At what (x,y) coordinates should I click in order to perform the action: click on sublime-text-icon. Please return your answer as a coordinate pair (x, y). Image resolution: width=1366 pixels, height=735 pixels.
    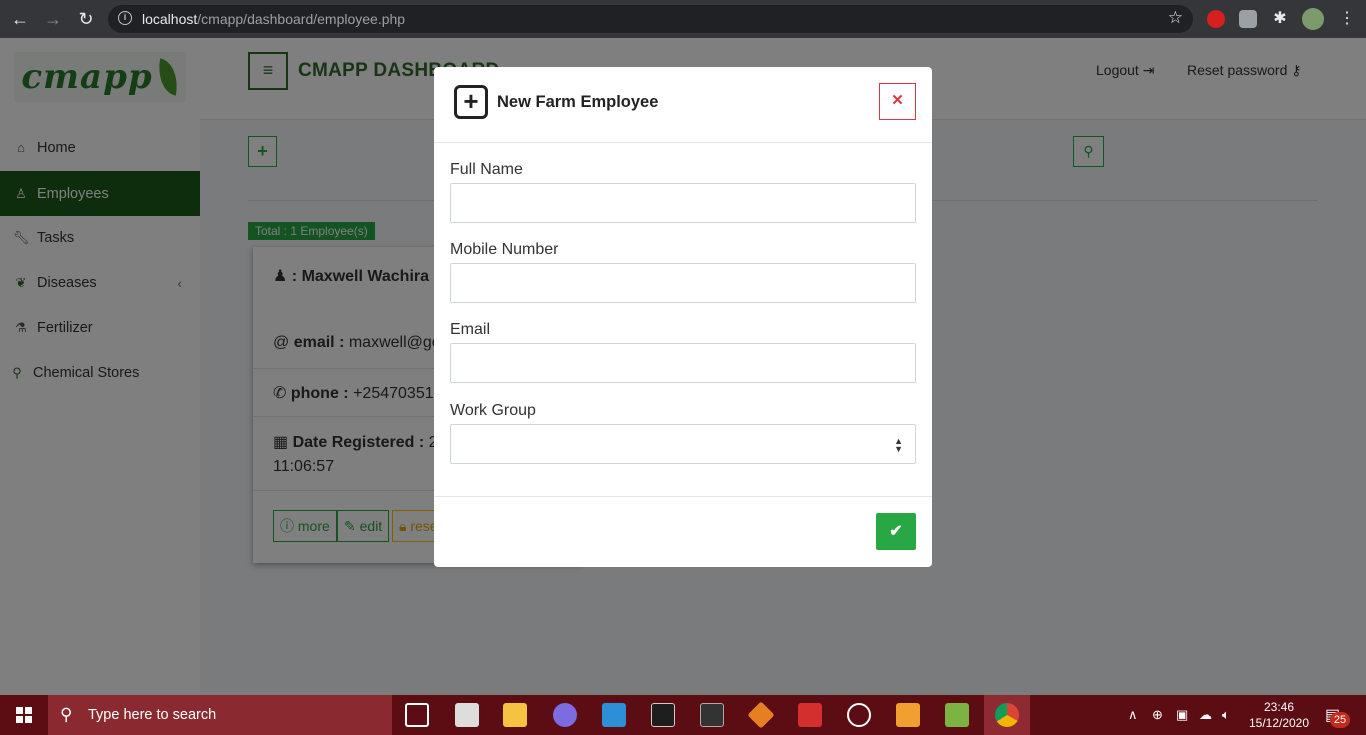
    Looking at the image, I should click on (908, 715).